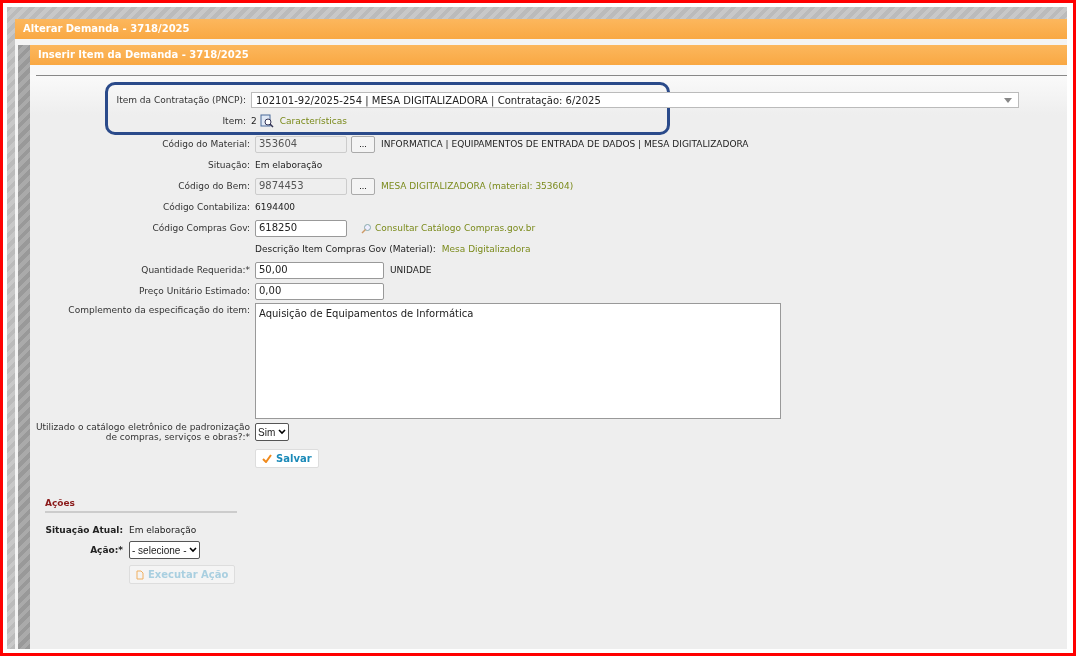  Describe the element at coordinates (1008, 100) in the screenshot. I see `dropdown-caret-icon` at that location.